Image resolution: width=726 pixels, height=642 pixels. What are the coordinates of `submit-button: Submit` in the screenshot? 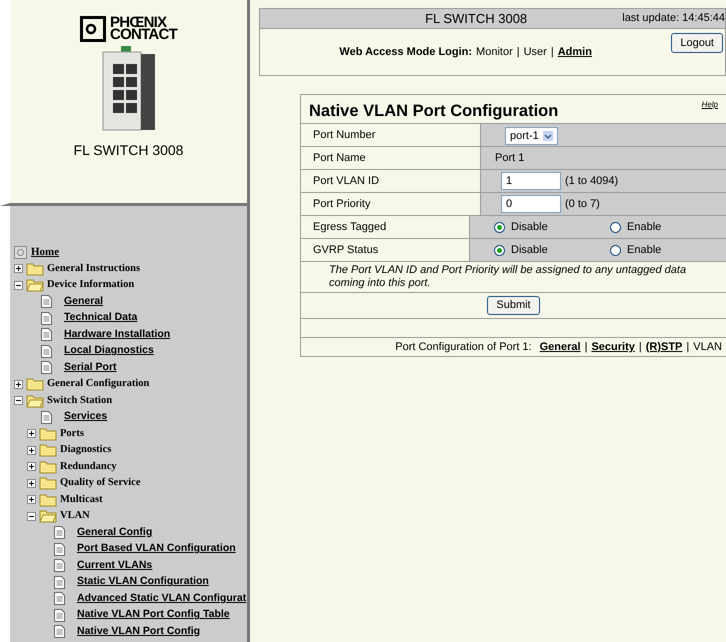 It's located at (513, 305).